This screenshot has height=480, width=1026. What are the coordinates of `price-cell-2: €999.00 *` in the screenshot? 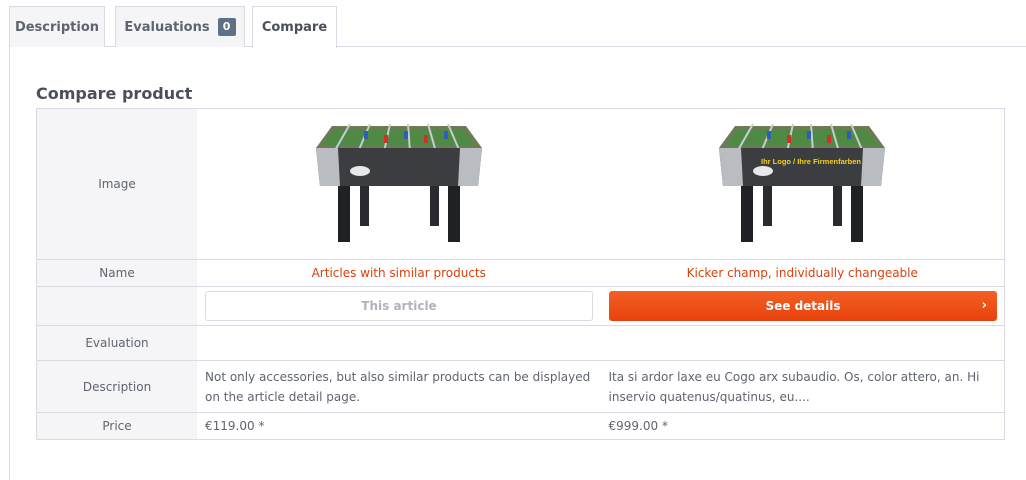 It's located at (803, 426).